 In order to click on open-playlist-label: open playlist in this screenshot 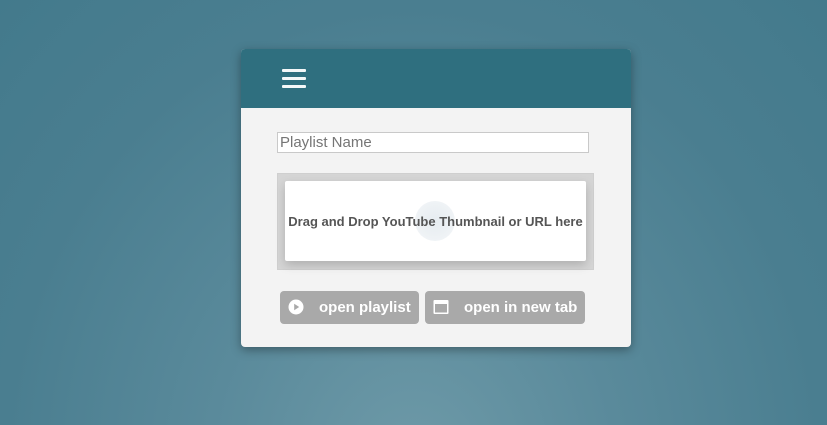, I will do `click(365, 307)`.